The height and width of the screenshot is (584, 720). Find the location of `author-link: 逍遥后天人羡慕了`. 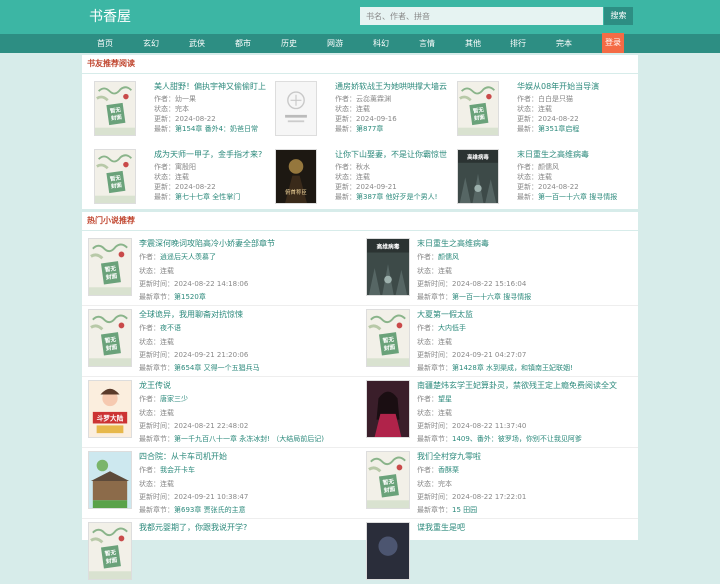

author-link: 逍遥后天人羡慕了 is located at coordinates (188, 257).